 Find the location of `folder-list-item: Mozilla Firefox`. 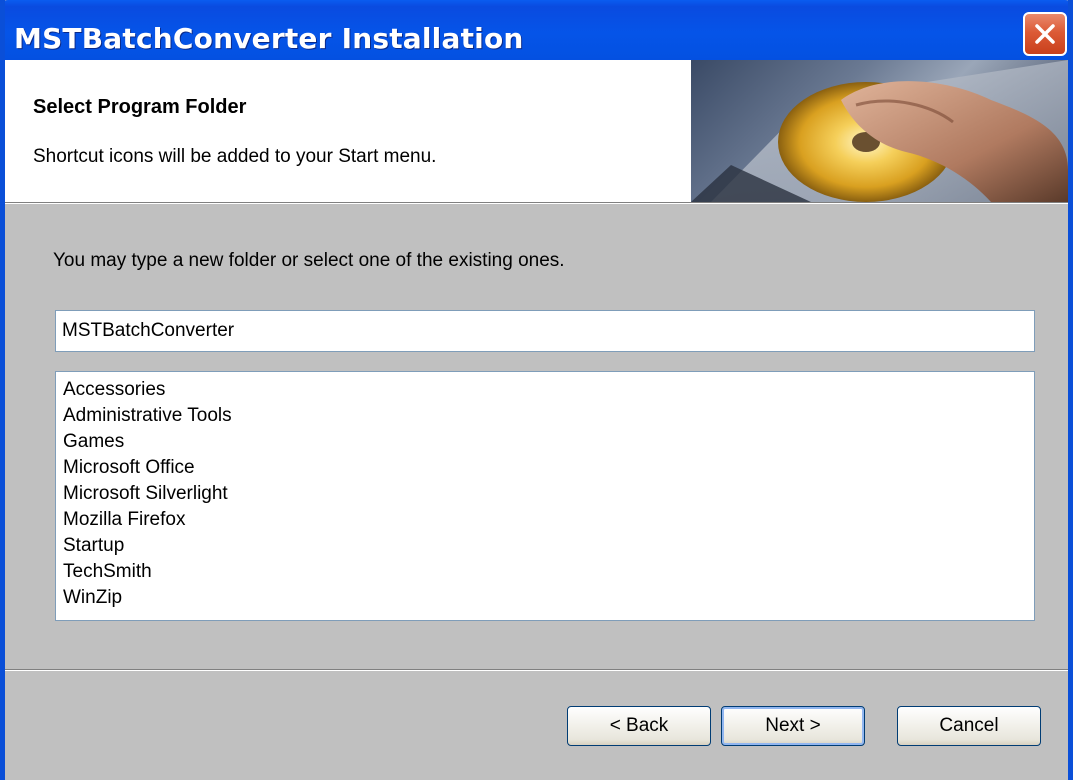

folder-list-item: Mozilla Firefox is located at coordinates (548, 520).